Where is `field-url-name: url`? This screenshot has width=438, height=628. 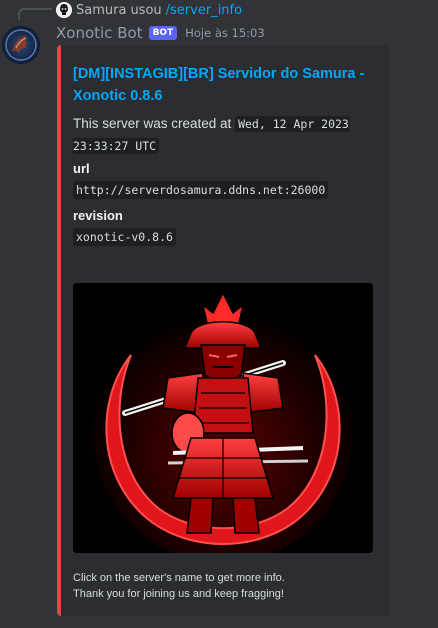 field-url-name: url is located at coordinates (81, 168).